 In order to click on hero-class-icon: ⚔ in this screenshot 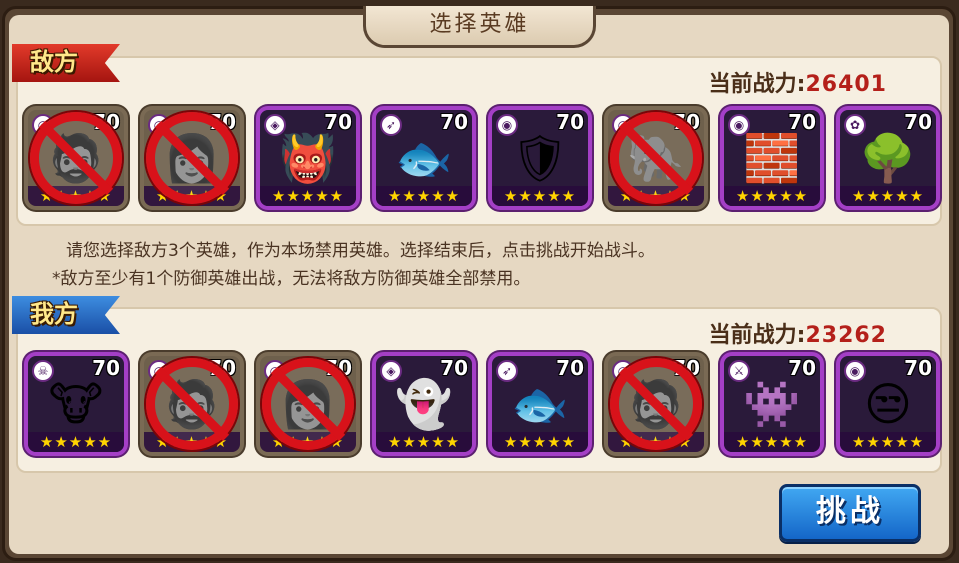, I will do `click(739, 371)`.